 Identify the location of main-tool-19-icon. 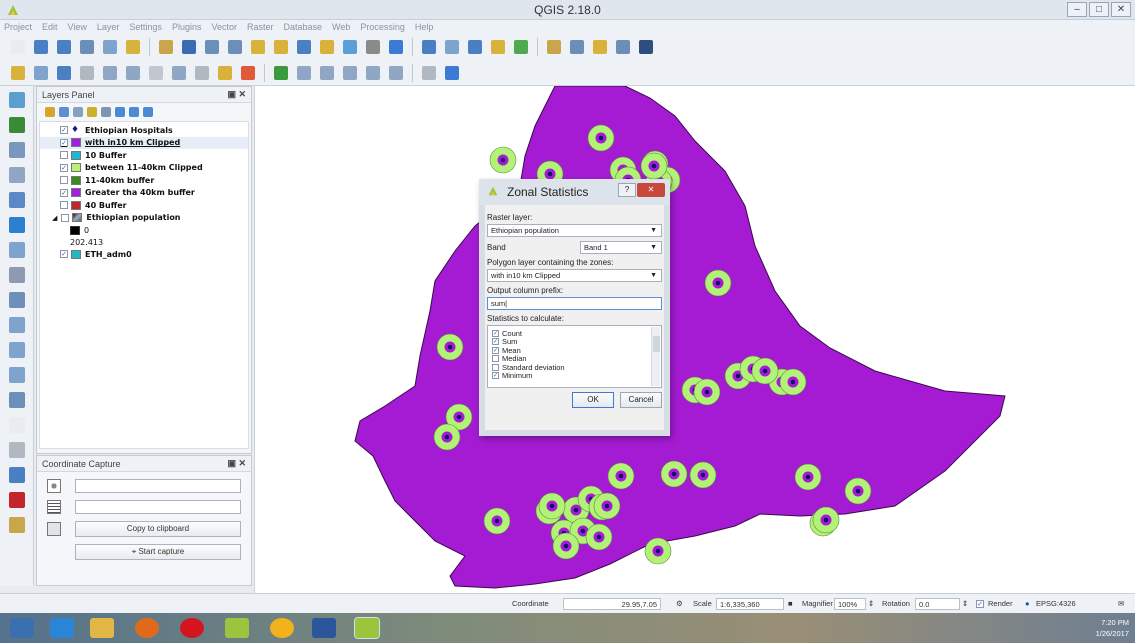
(452, 47).